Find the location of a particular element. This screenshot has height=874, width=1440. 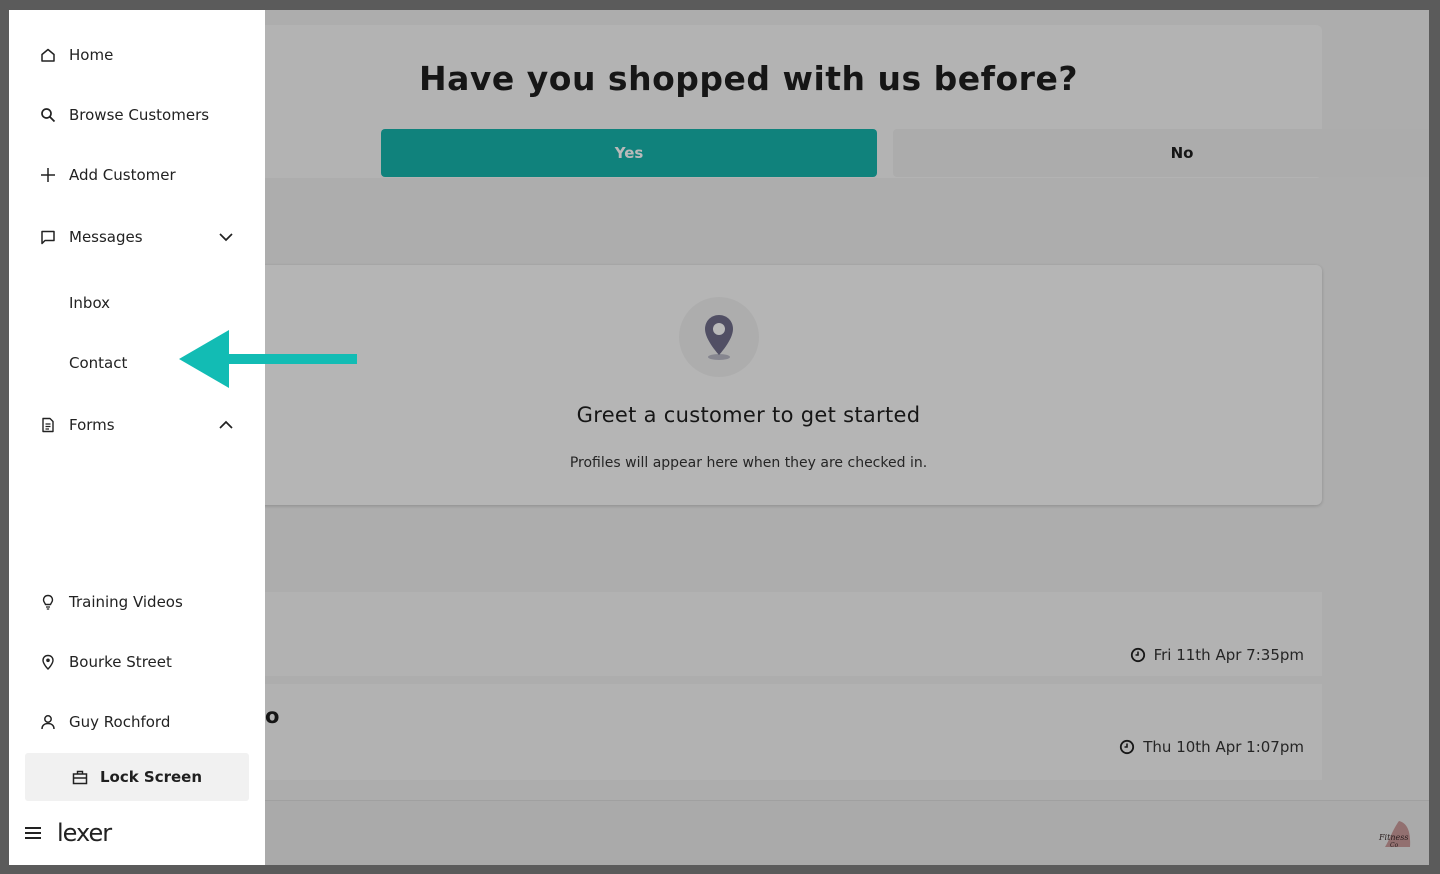

location-pin-icon is located at coordinates (48, 662).